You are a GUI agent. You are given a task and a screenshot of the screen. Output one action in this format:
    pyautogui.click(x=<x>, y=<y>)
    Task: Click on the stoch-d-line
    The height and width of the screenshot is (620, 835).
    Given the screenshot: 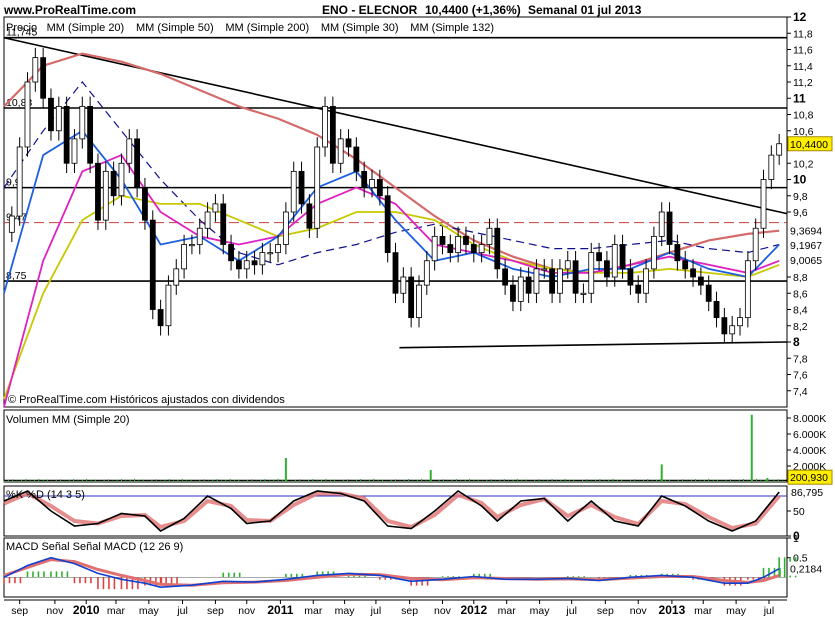 What is the action you would take?
    pyautogui.click(x=392, y=511)
    